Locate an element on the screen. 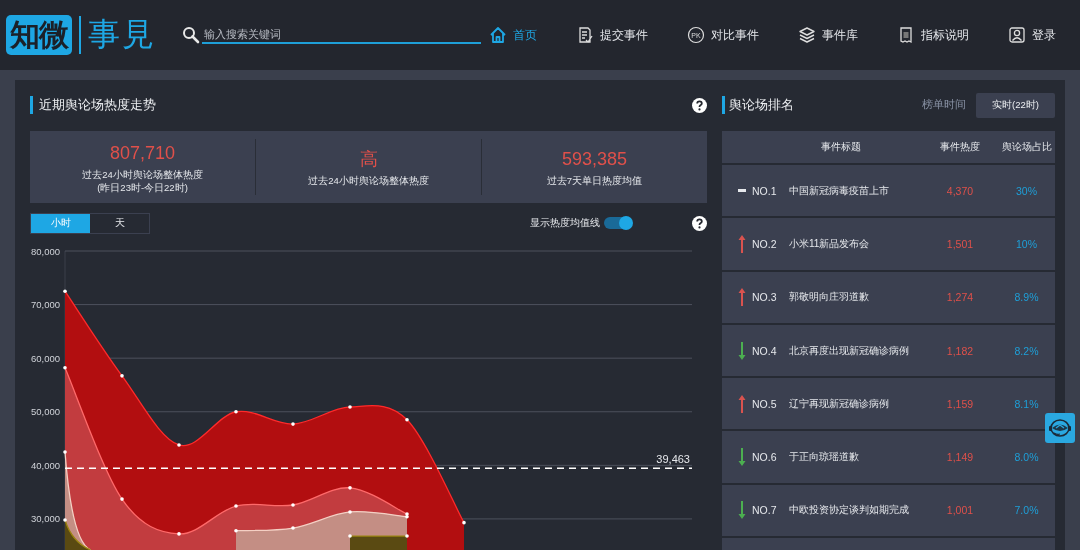 This screenshot has width=1080, height=550. nav-item: 首页 is located at coordinates (513, 35).